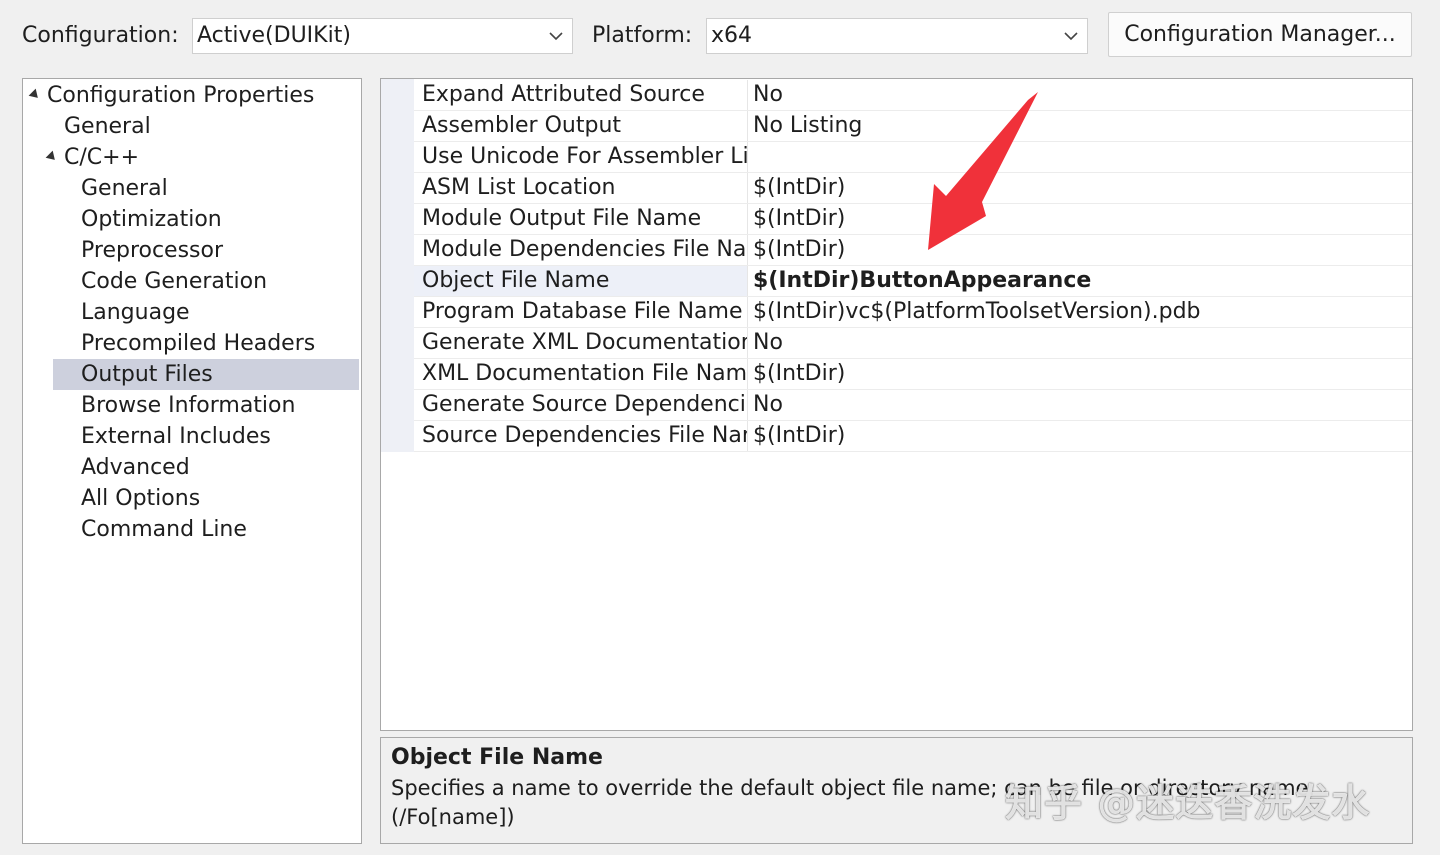  I want to click on tree-item-all-options: All Options, so click(192, 498).